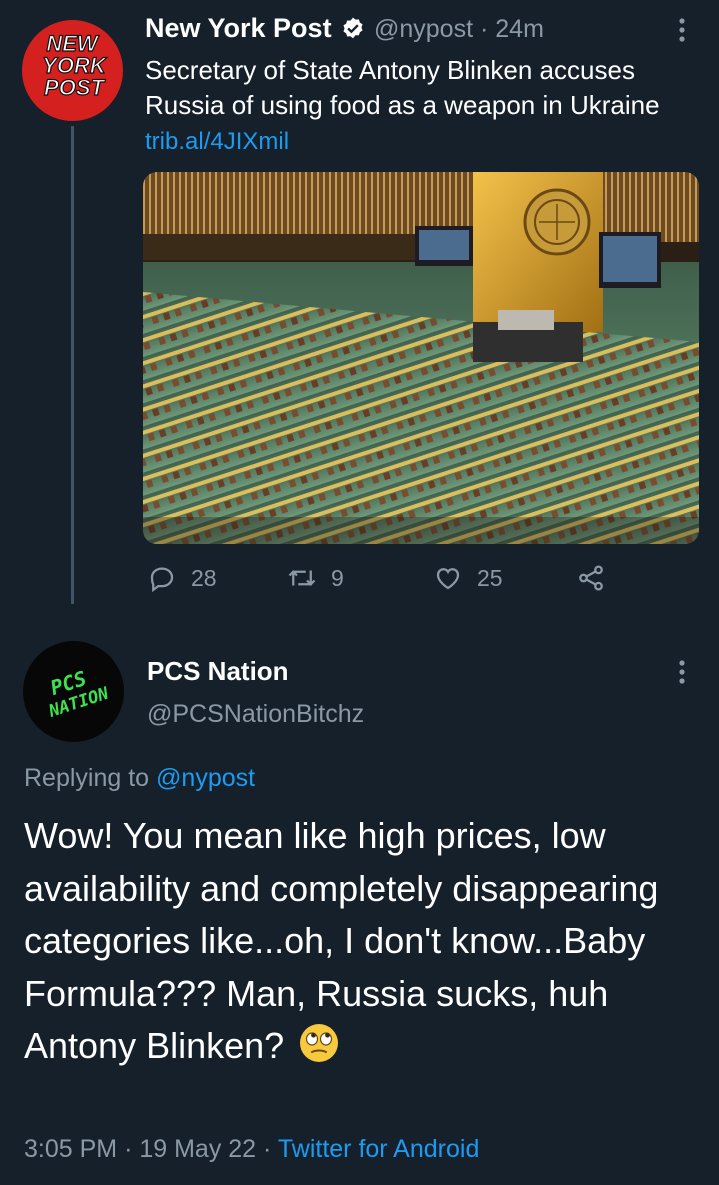  What do you see at coordinates (75, 65) in the screenshot?
I see `nypost-logo: NEW YORK POST` at bounding box center [75, 65].